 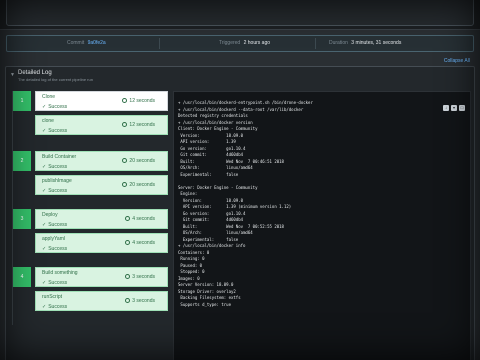 I want to click on top-bar, so click(x=240, y=15).